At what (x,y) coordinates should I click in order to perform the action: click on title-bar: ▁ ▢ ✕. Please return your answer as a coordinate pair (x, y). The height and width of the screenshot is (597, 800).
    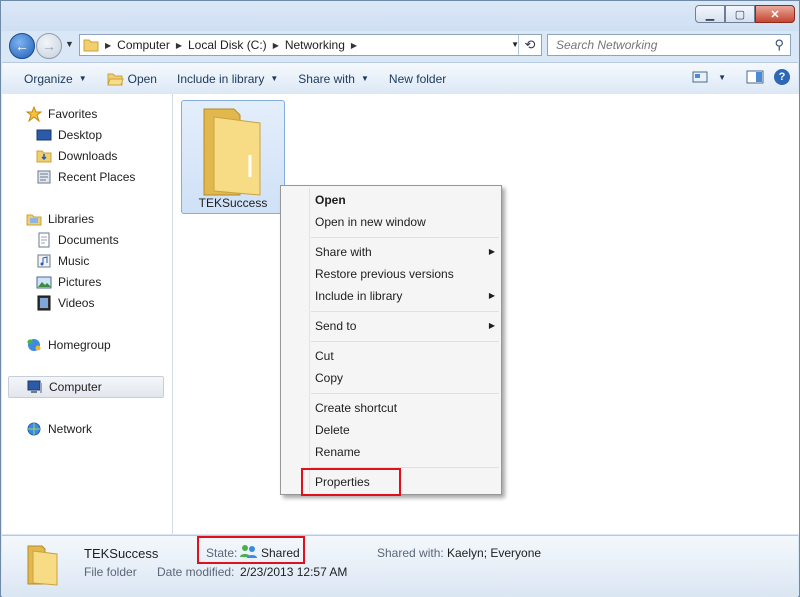
    Looking at the image, I should click on (400, 16).